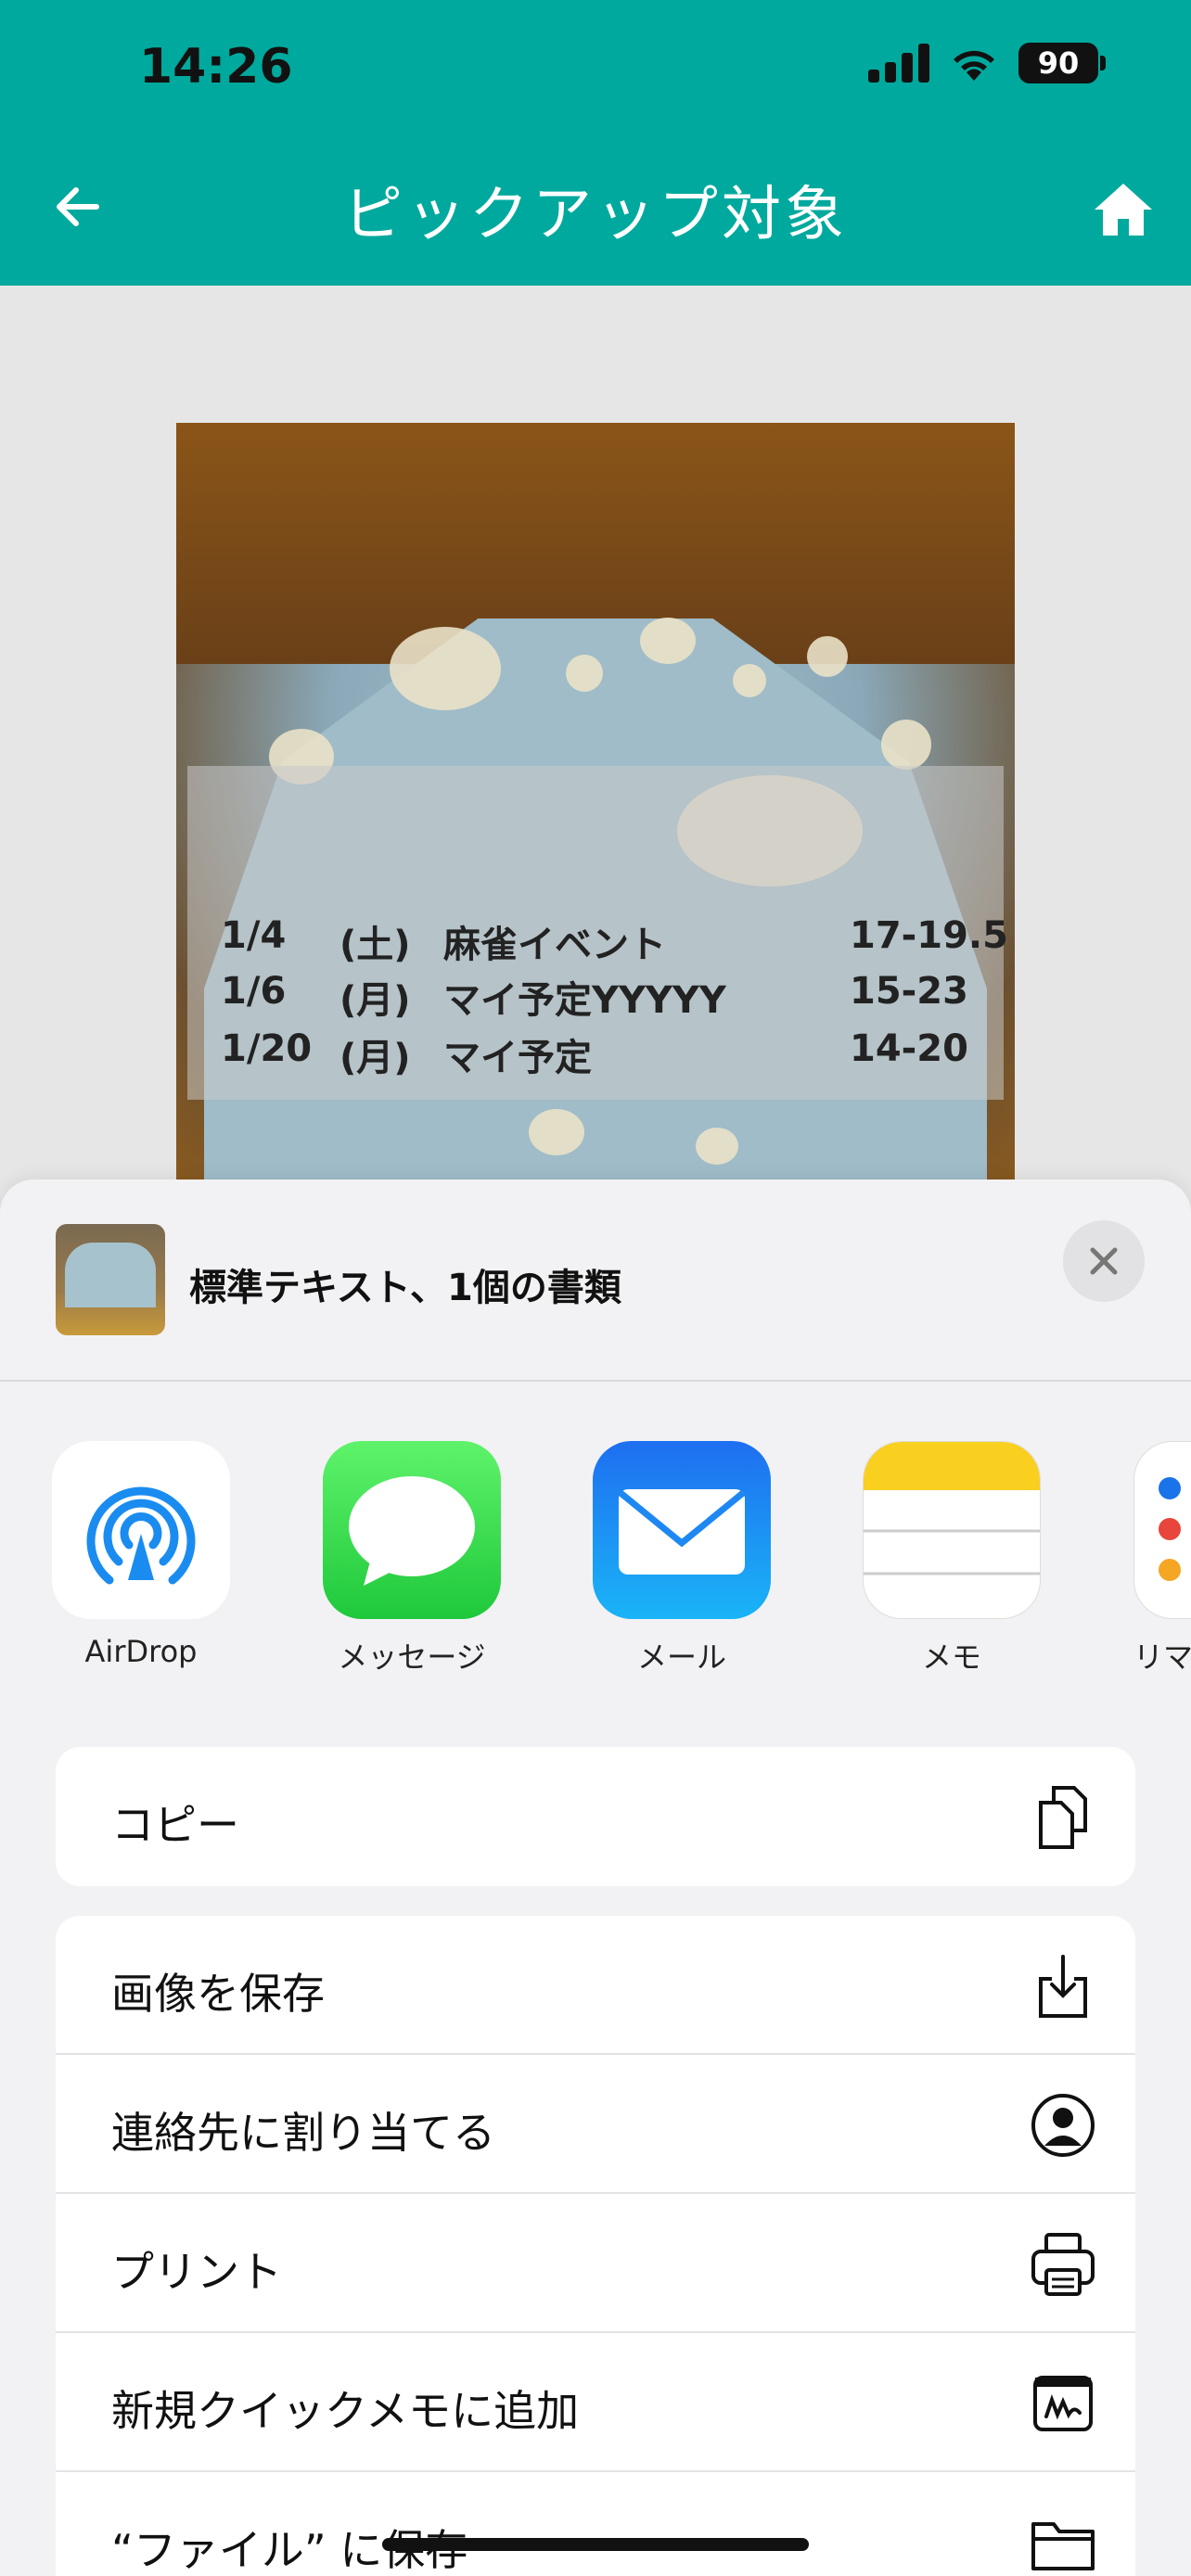 This screenshot has width=1191, height=2576. Describe the element at coordinates (1123, 208) in the screenshot. I see `home-icon` at that location.